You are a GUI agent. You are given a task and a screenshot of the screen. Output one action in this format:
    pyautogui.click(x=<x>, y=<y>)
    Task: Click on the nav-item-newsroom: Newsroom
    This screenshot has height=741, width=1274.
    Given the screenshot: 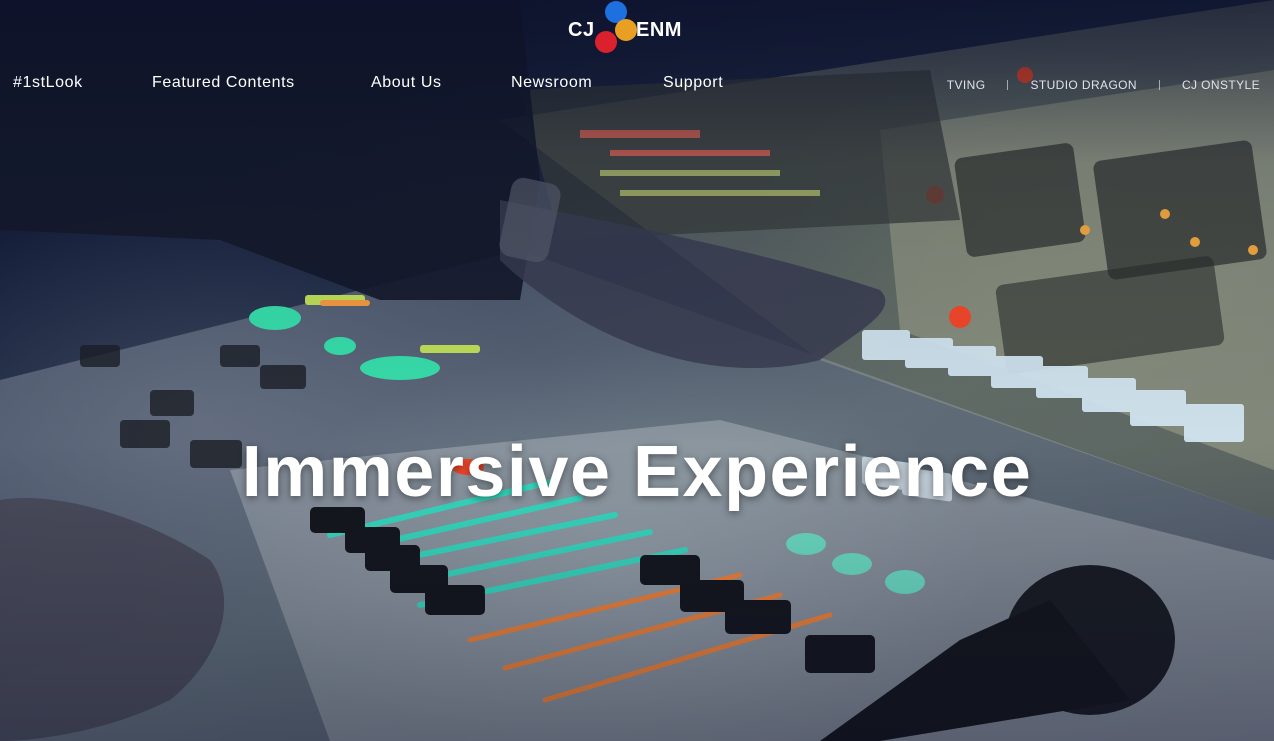 What is the action you would take?
    pyautogui.click(x=551, y=83)
    